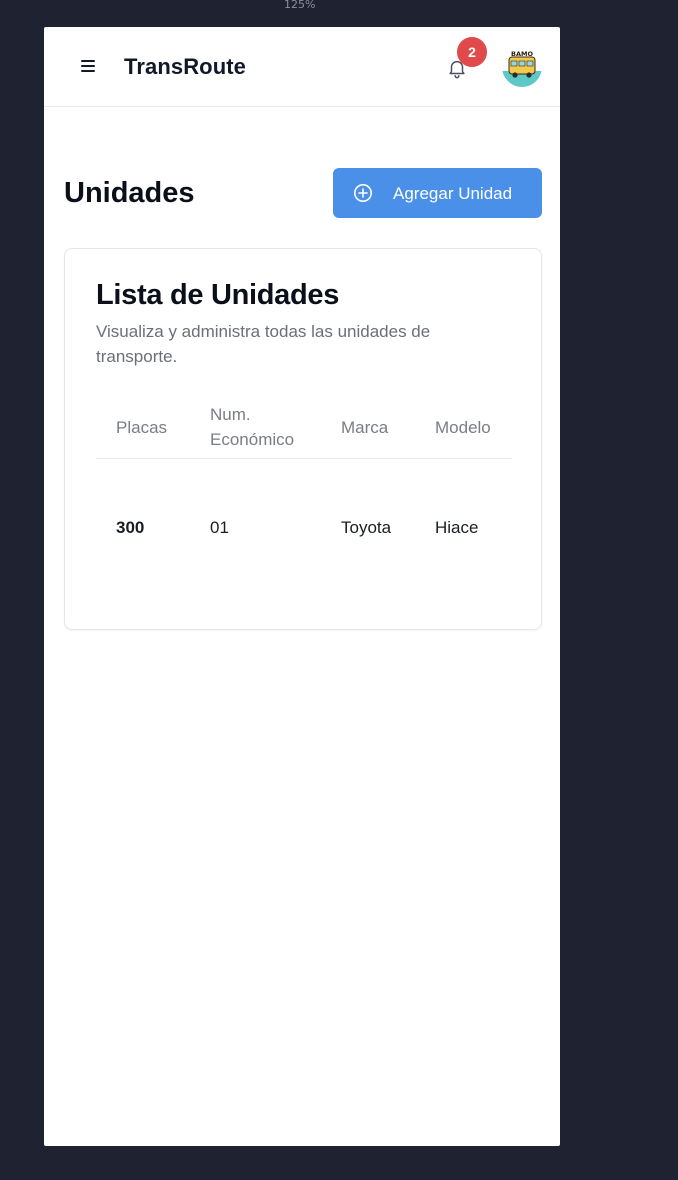 The width and height of the screenshot is (678, 1180). What do you see at coordinates (129, 193) in the screenshot?
I see `page-title: Unidades` at bounding box center [129, 193].